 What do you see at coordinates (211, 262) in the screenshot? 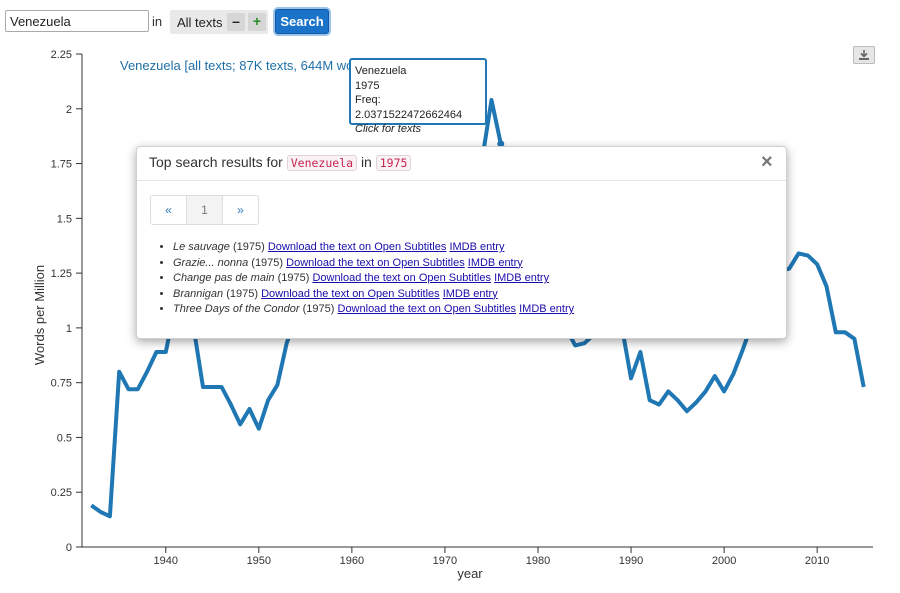
I see `result-title: Grazie... nonna` at bounding box center [211, 262].